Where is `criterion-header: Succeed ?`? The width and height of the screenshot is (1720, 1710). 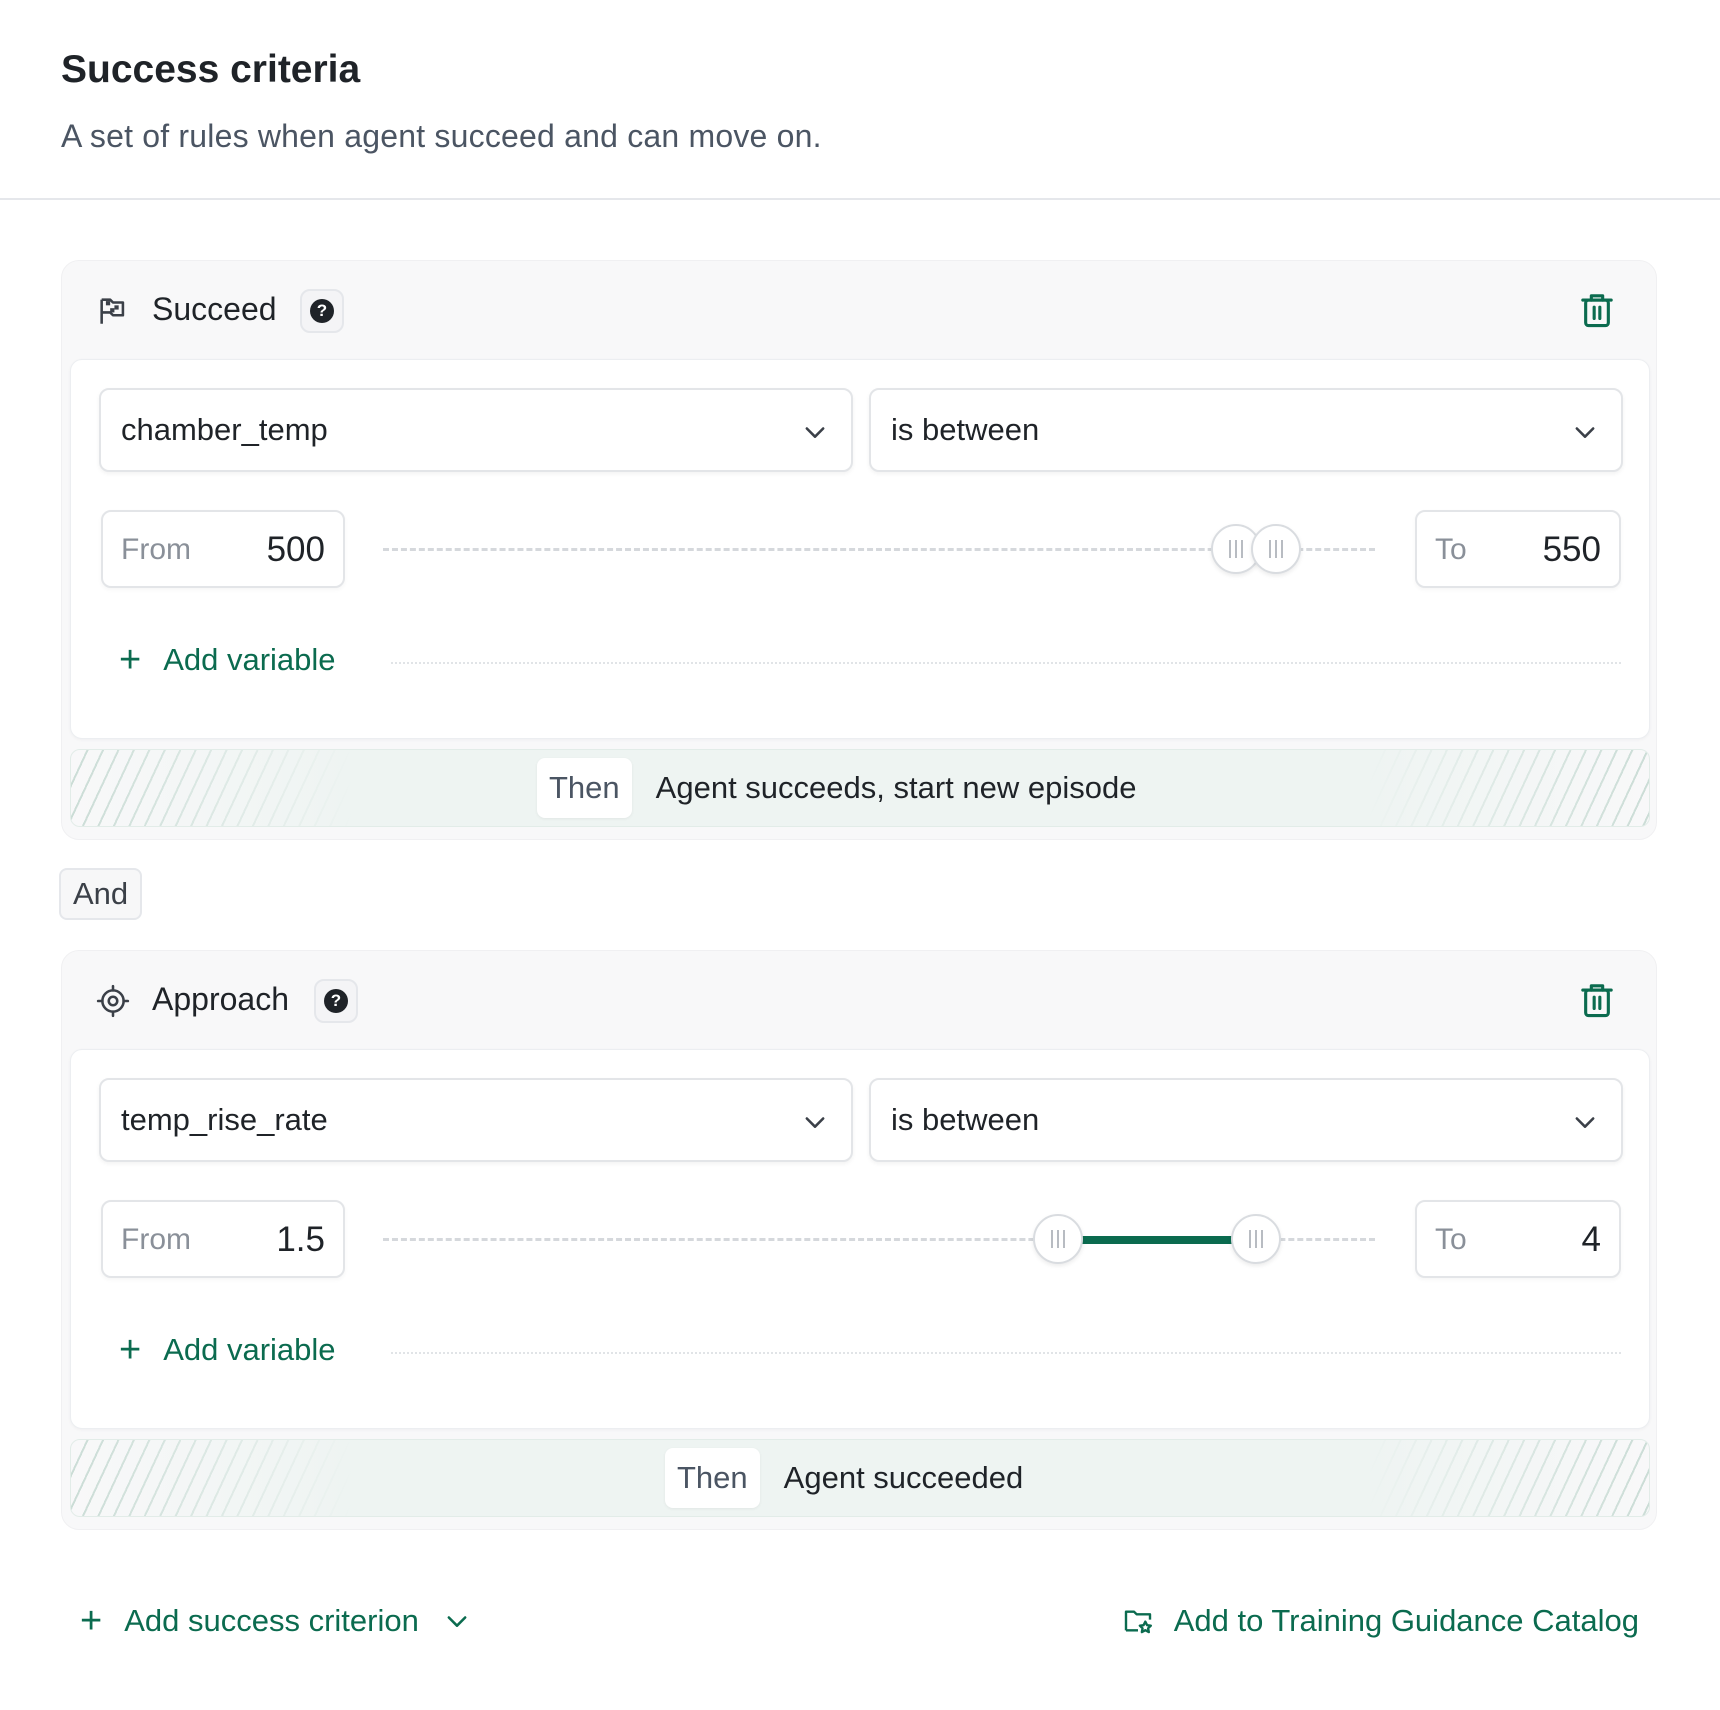
criterion-header: Succeed ? is located at coordinates (859, 311).